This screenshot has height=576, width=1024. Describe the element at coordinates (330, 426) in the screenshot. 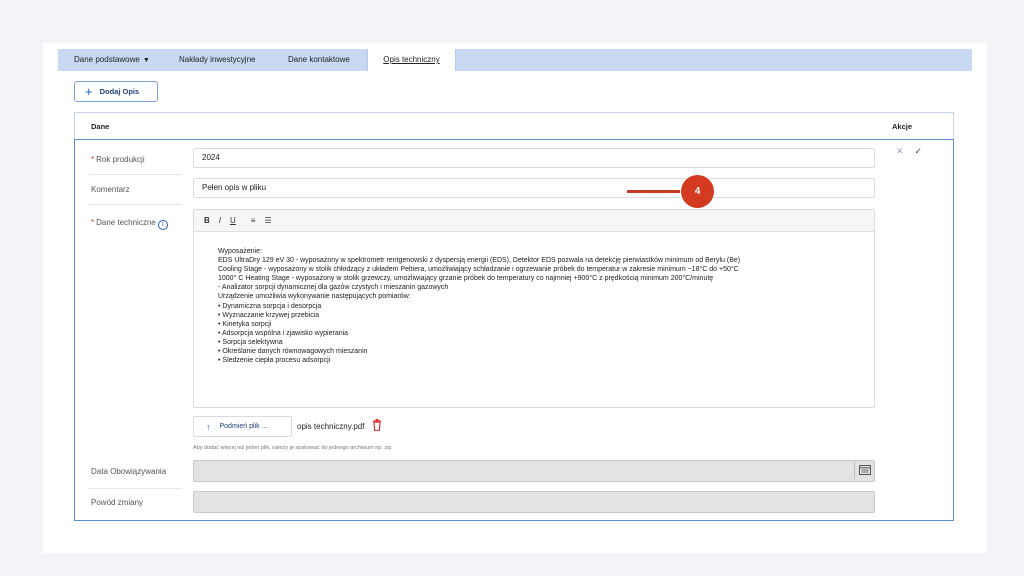

I see `file-name: opis techniczny.pdf` at that location.